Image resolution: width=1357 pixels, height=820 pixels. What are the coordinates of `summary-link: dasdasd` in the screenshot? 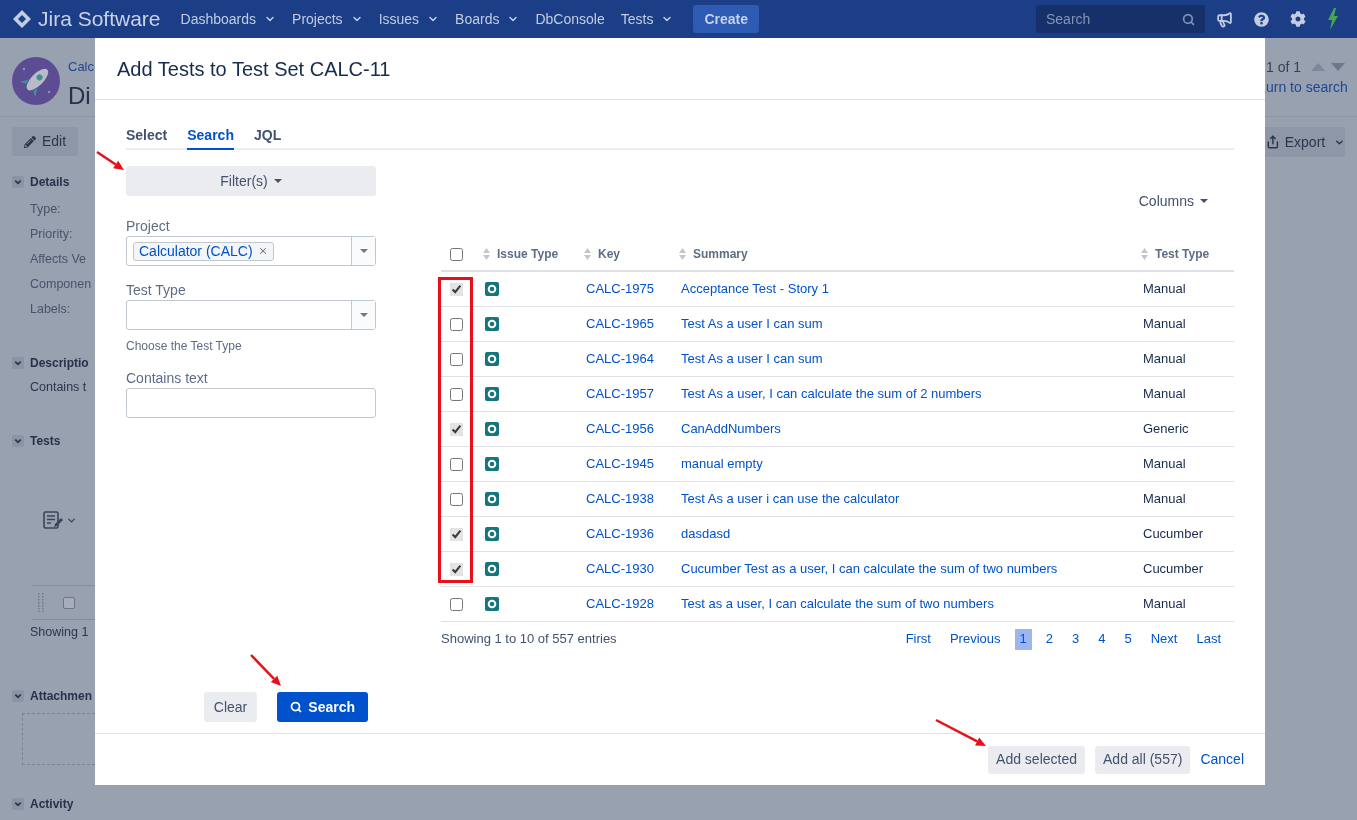 It's located at (706, 534).